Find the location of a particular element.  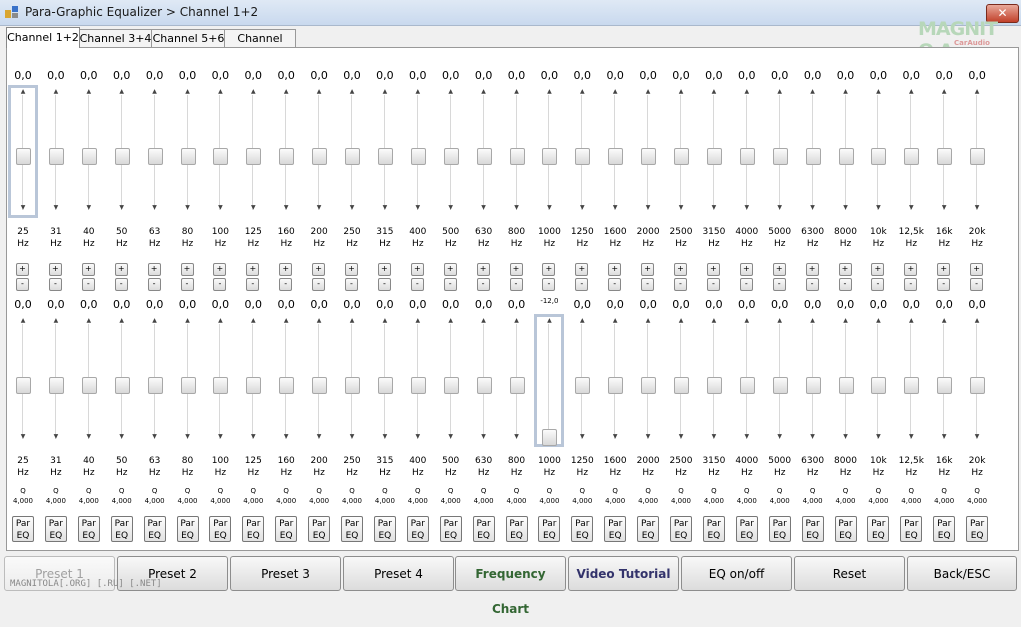

video-tutorial-button: Video Tutorial is located at coordinates (623, 573).